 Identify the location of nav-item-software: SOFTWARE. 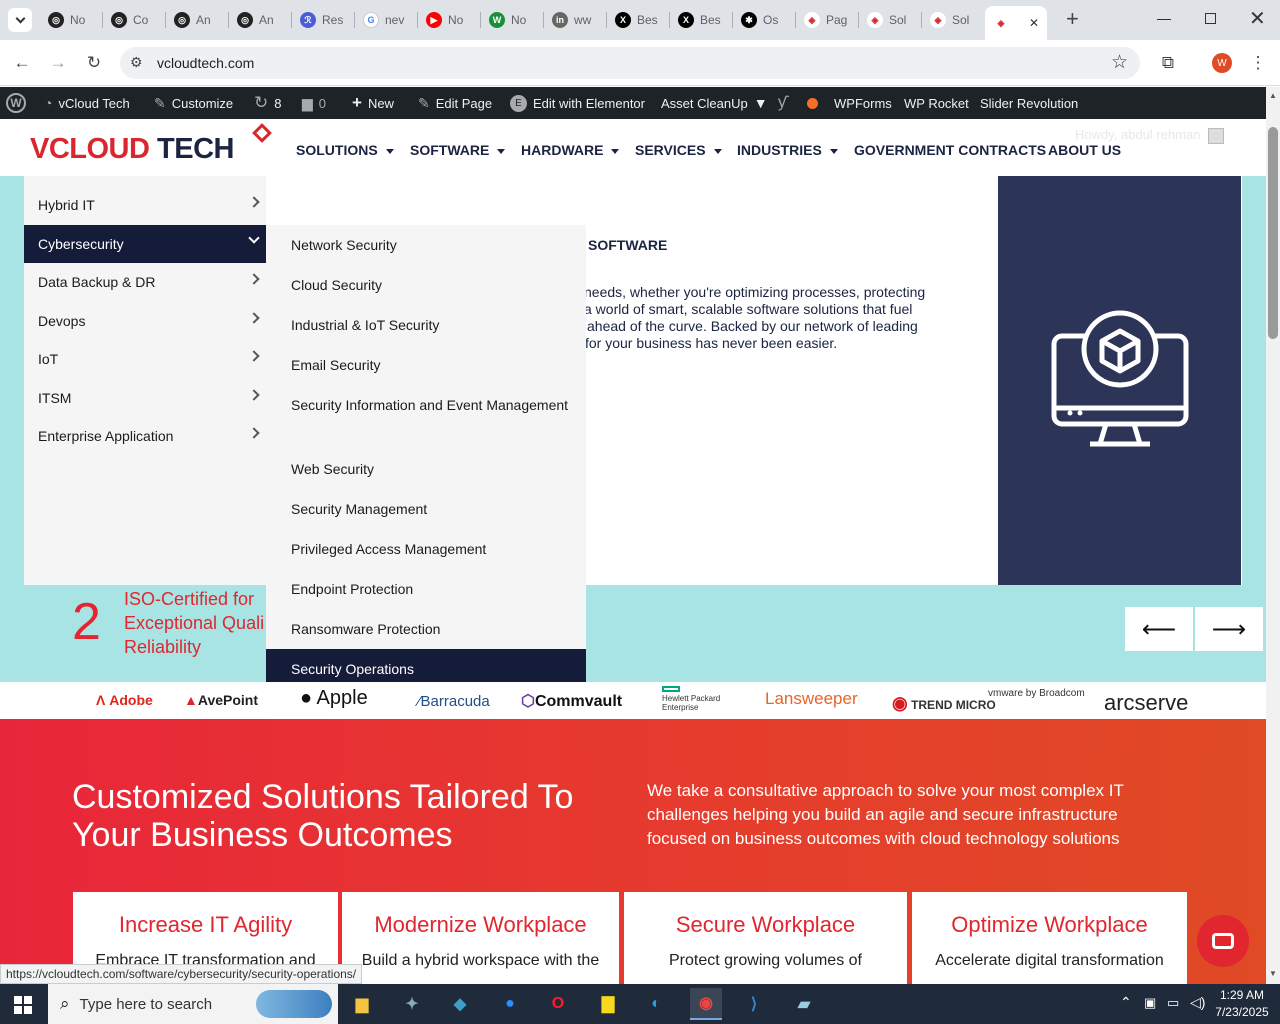
(458, 150).